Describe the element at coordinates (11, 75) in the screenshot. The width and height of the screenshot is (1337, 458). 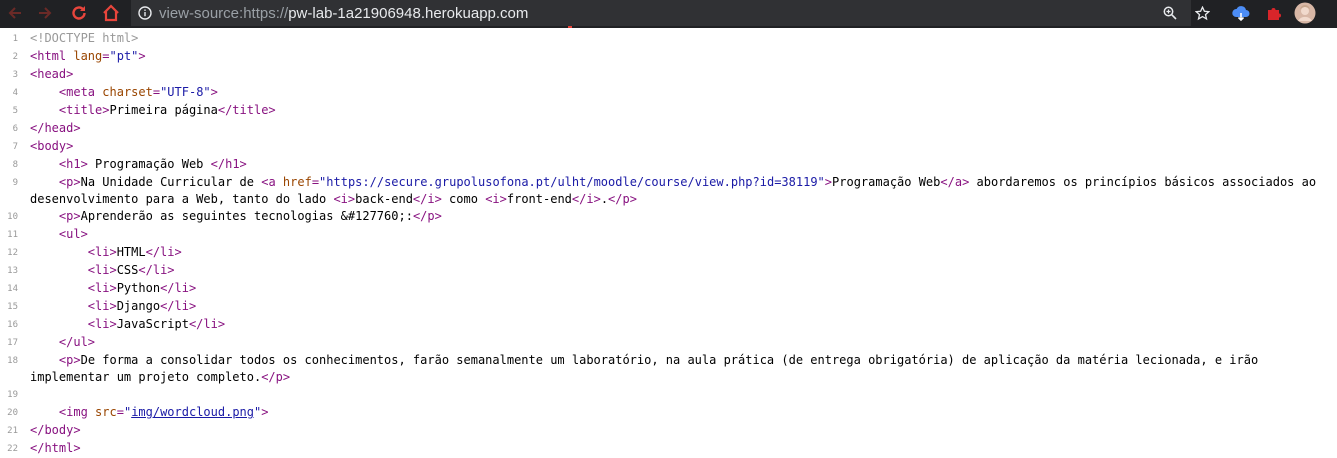
I see `line-number: 3` at that location.